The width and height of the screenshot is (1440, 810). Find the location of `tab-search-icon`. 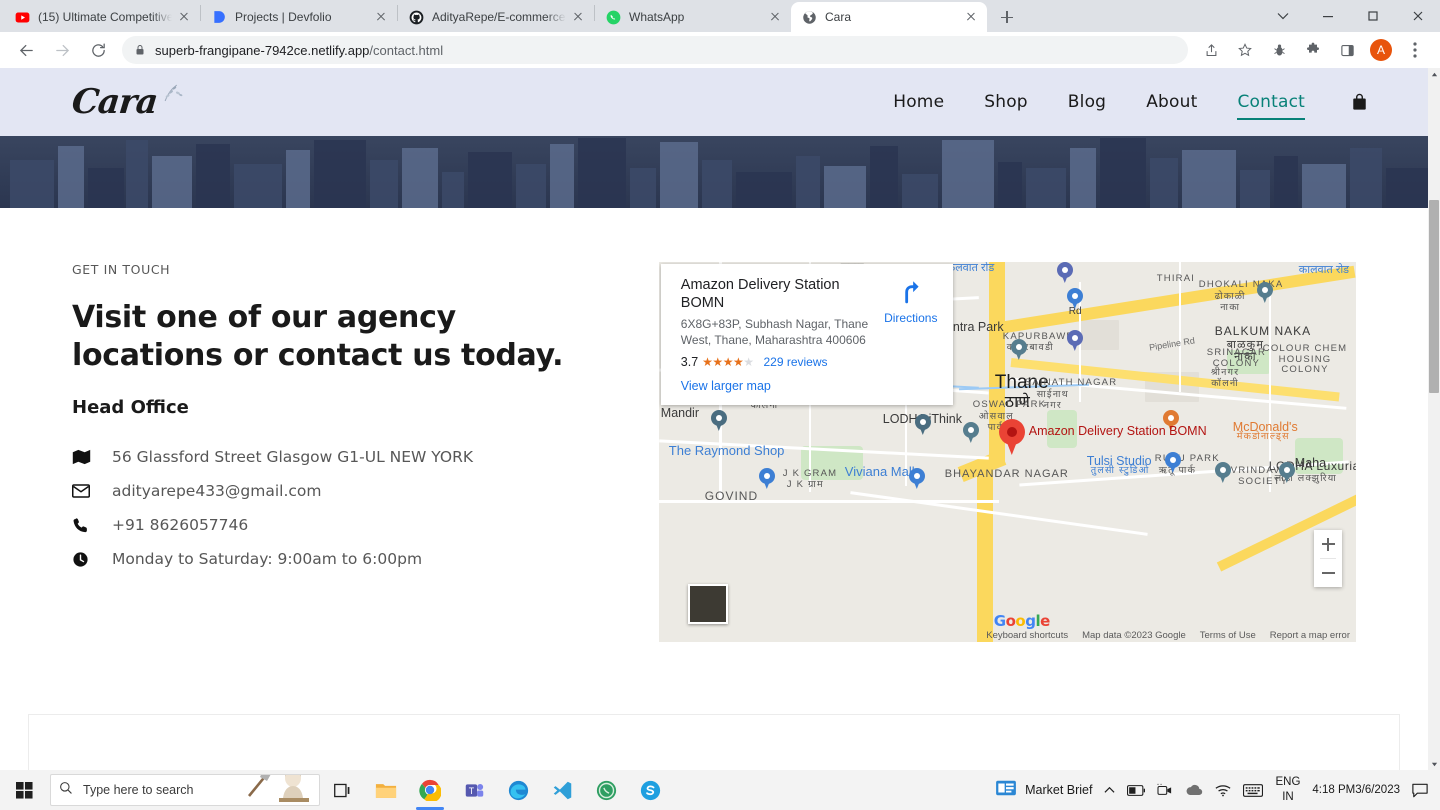

tab-search-icon is located at coordinates (1282, 16).